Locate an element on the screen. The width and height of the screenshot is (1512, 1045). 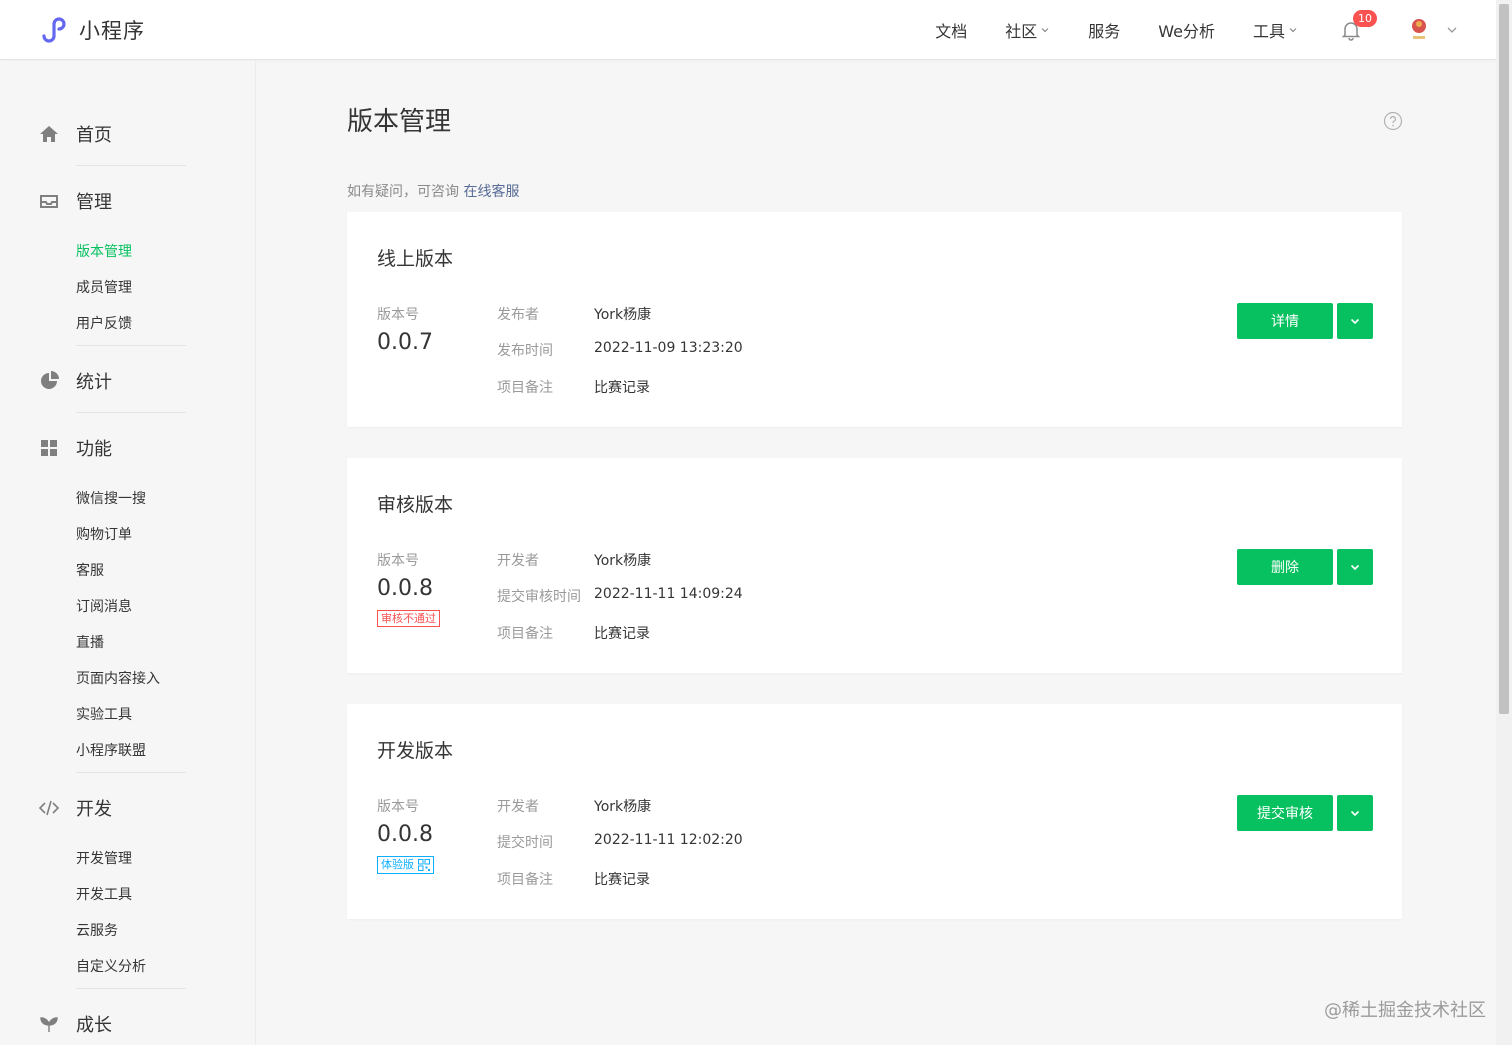
sidebar-item-customer-service: 客服 is located at coordinates (90, 570).